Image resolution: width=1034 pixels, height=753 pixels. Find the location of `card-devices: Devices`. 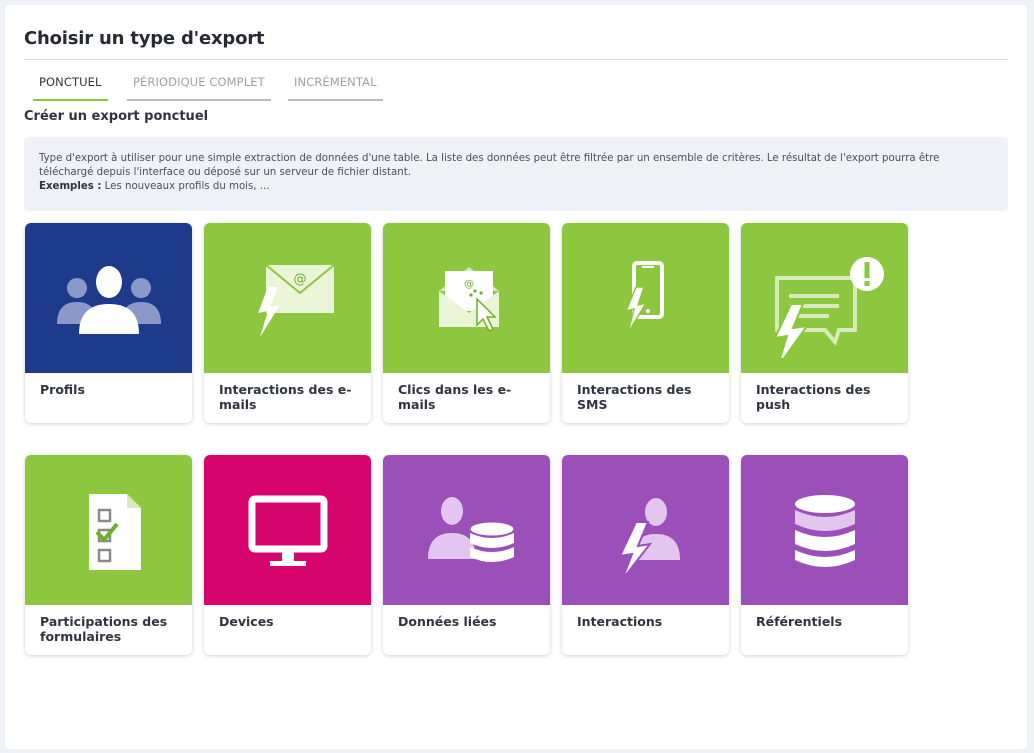

card-devices: Devices is located at coordinates (287, 555).